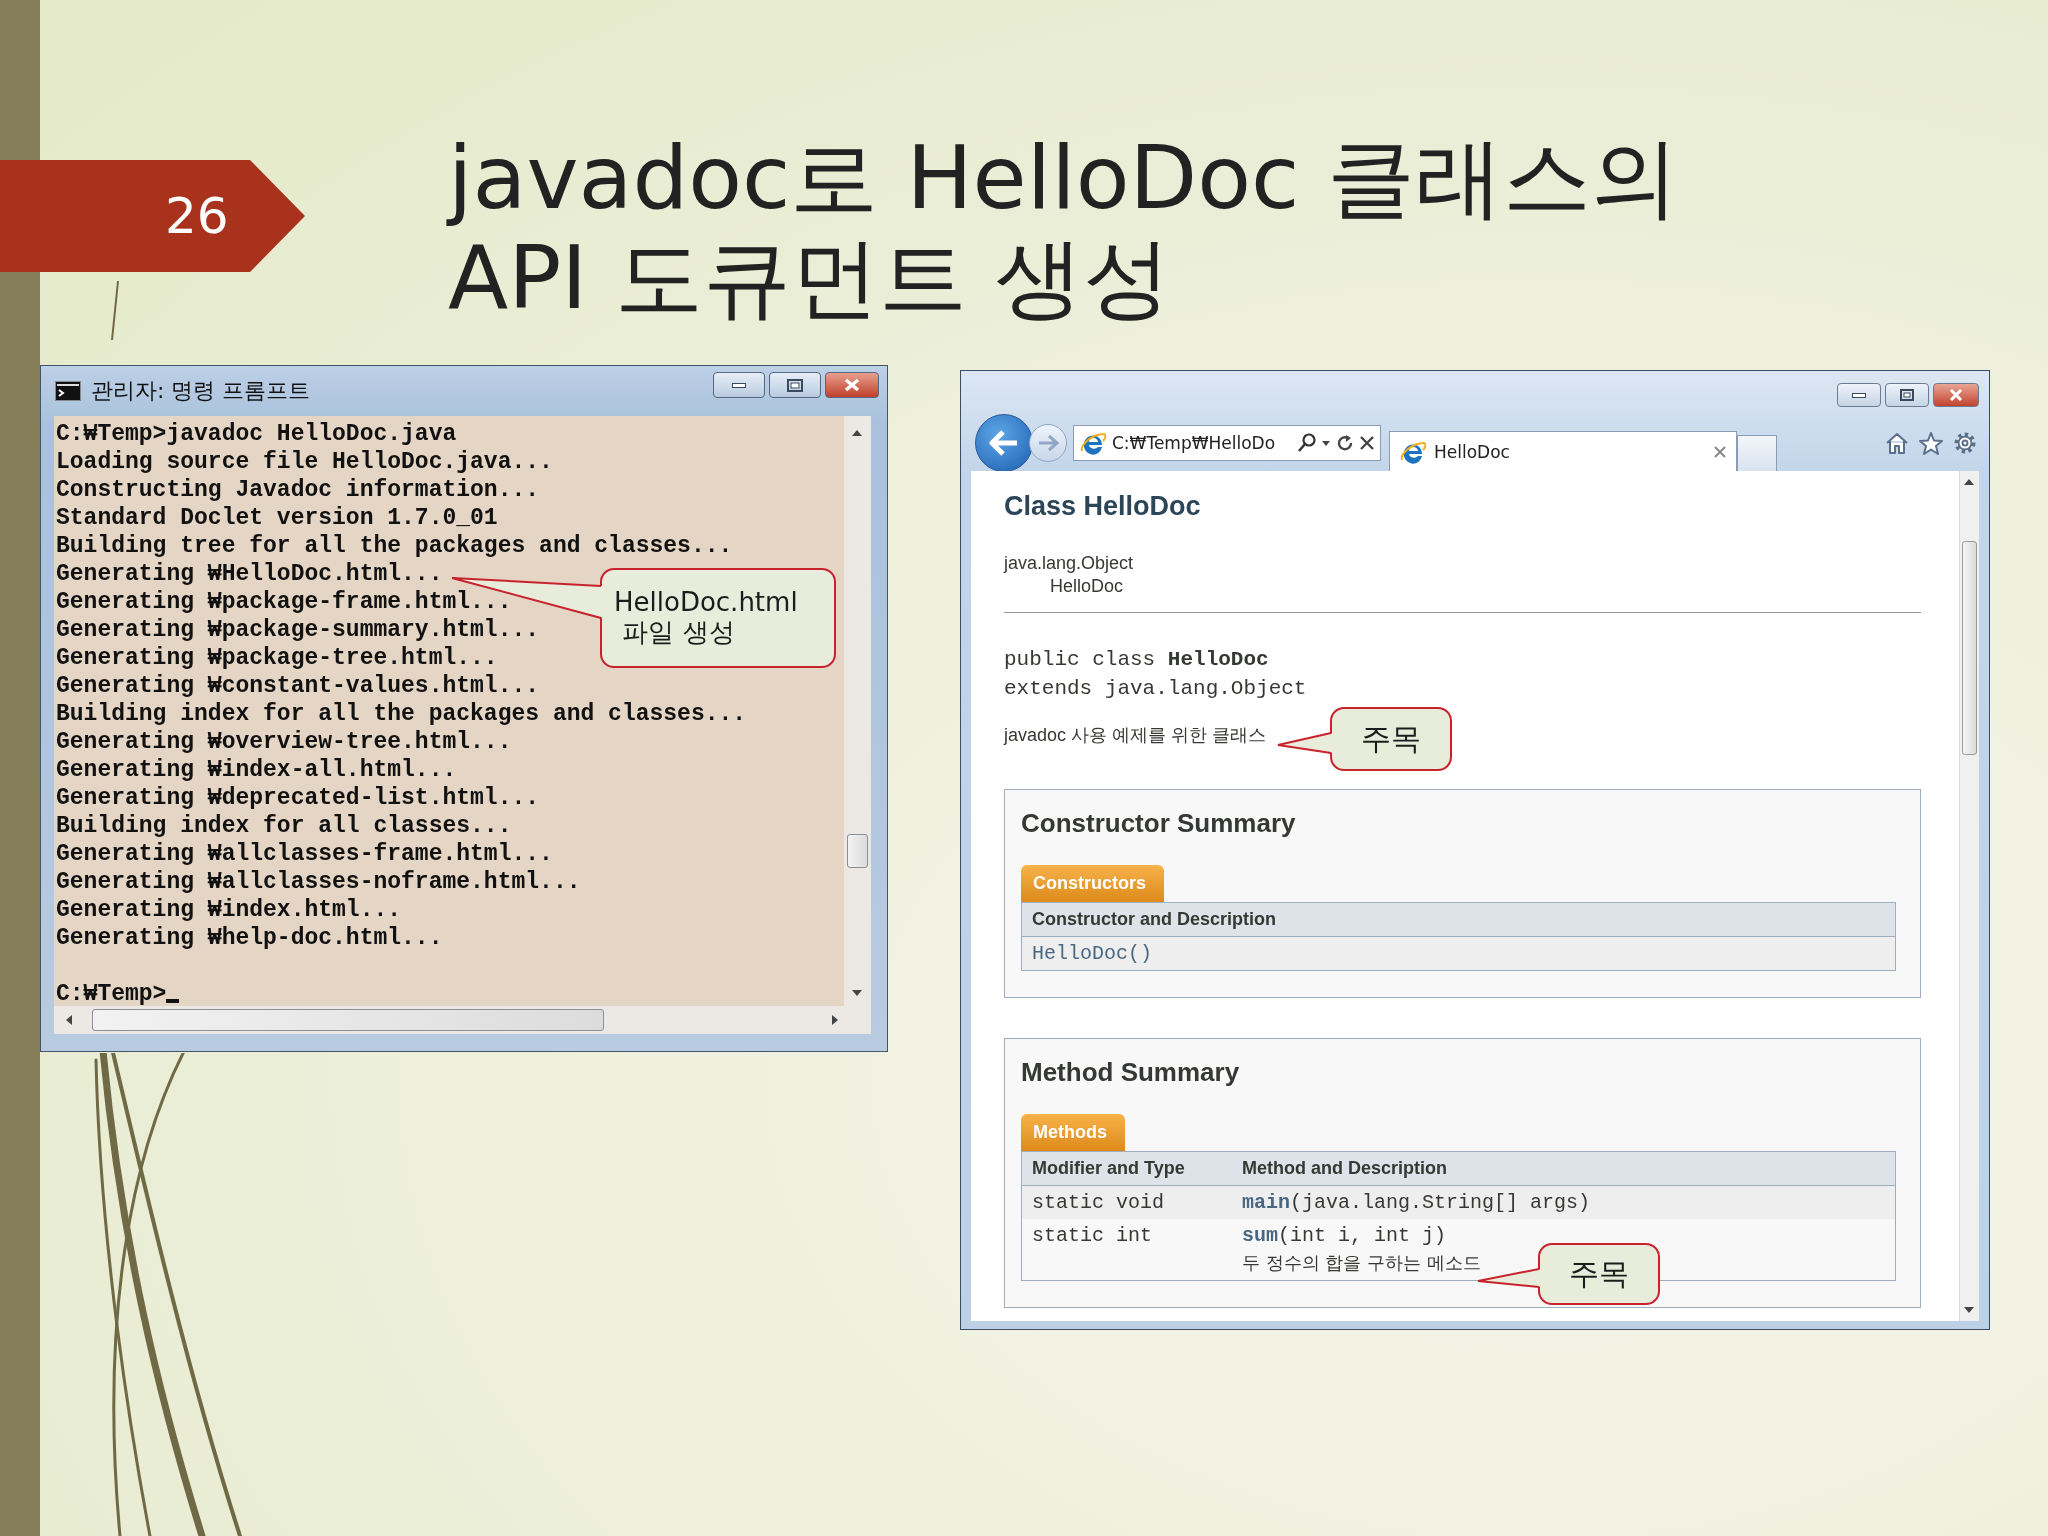 Image resolution: width=2048 pixels, height=1536 pixels. I want to click on method-description: 두 정수의 합을 구하는 메소드, so click(1361, 1263).